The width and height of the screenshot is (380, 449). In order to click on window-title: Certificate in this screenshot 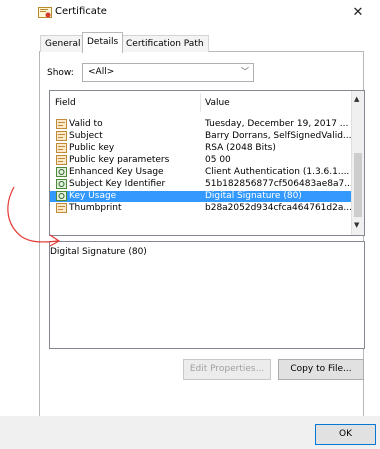, I will do `click(81, 11)`.